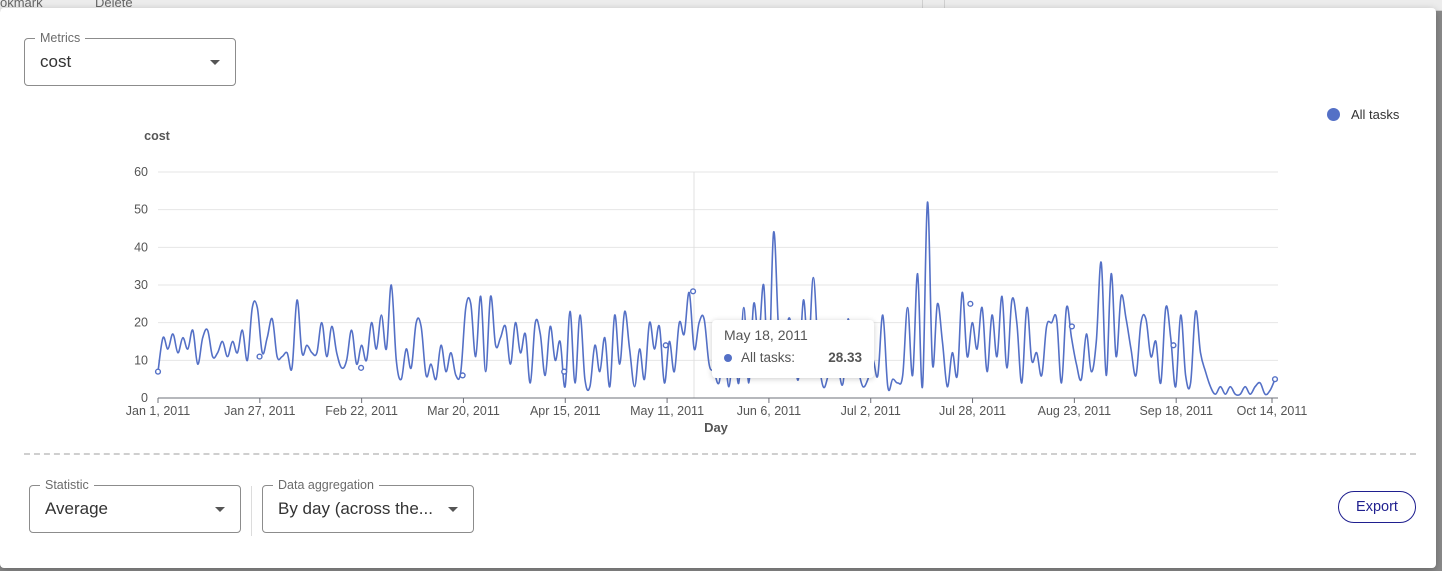 Image resolution: width=1442 pixels, height=571 pixels. What do you see at coordinates (871, 411) in the screenshot?
I see `x-tick-label: Jul 2, 2011` at bounding box center [871, 411].